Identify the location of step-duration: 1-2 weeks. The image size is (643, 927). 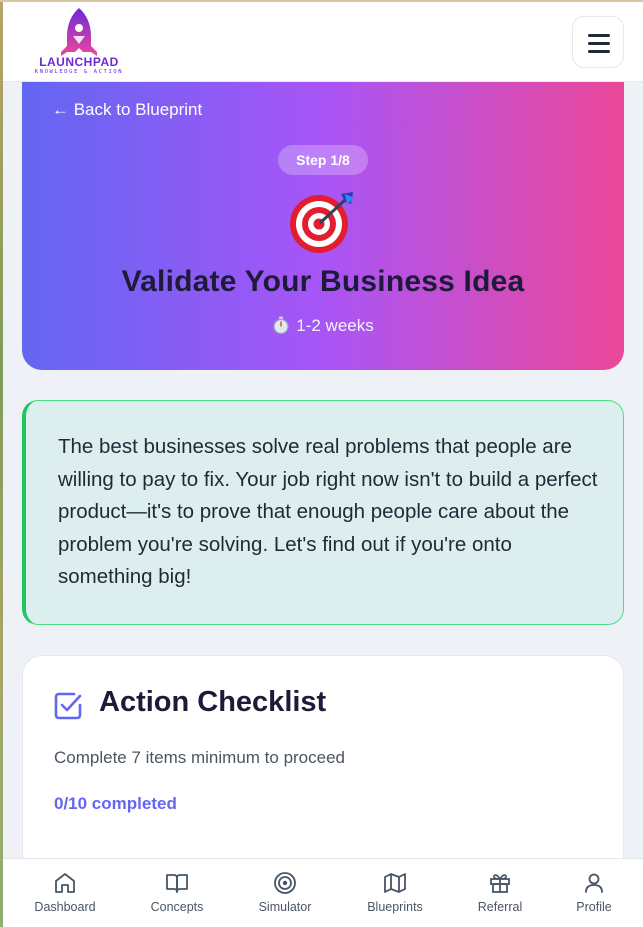
(323, 326).